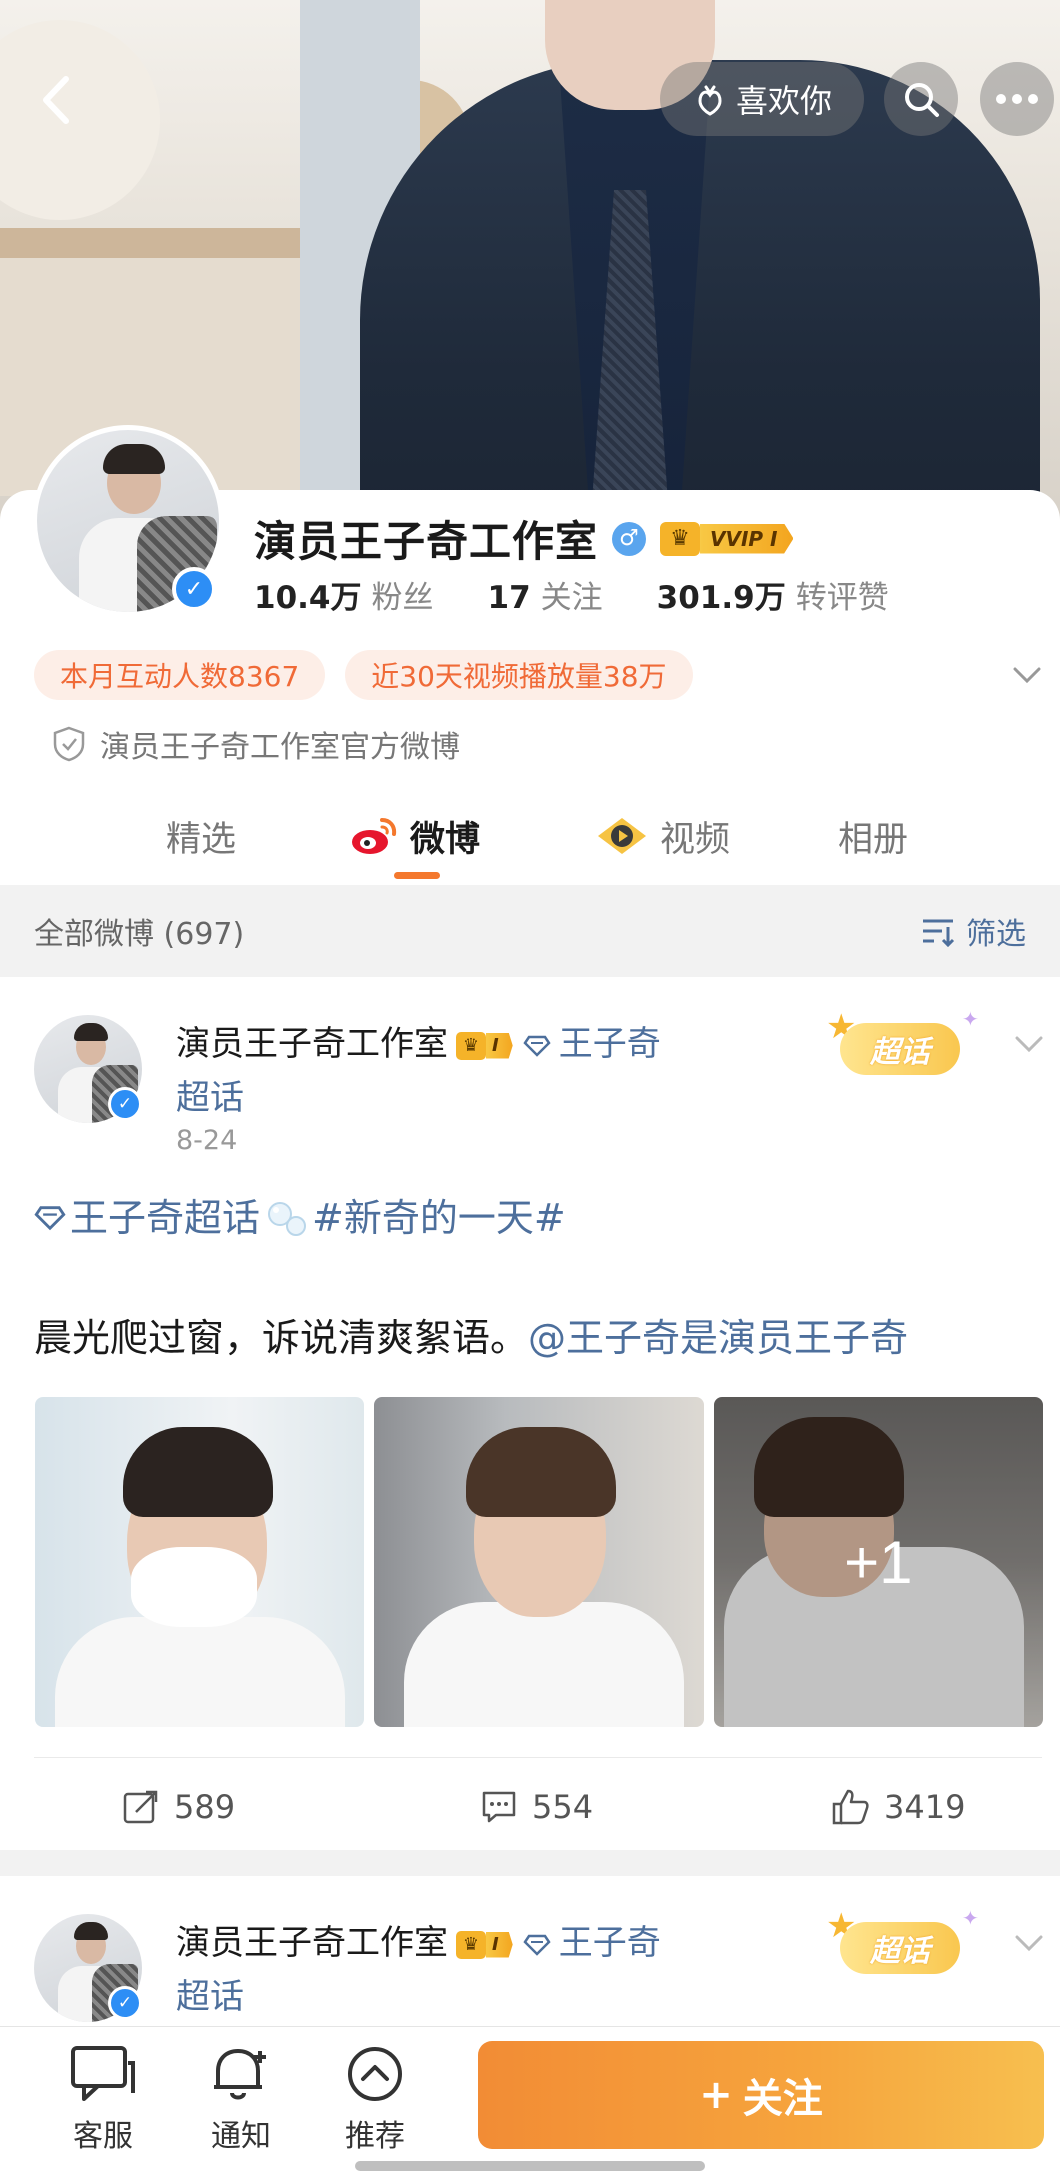 The image size is (1060, 2176). I want to click on recommend-button: 推荐, so click(375, 2100).